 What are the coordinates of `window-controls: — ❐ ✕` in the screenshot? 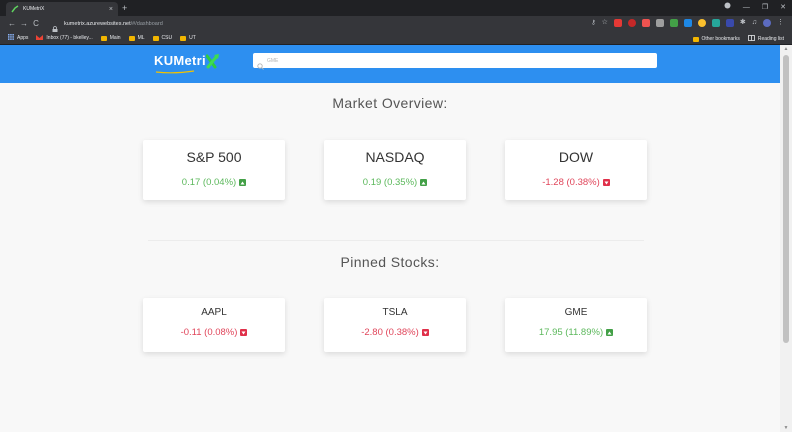 It's located at (755, 7).